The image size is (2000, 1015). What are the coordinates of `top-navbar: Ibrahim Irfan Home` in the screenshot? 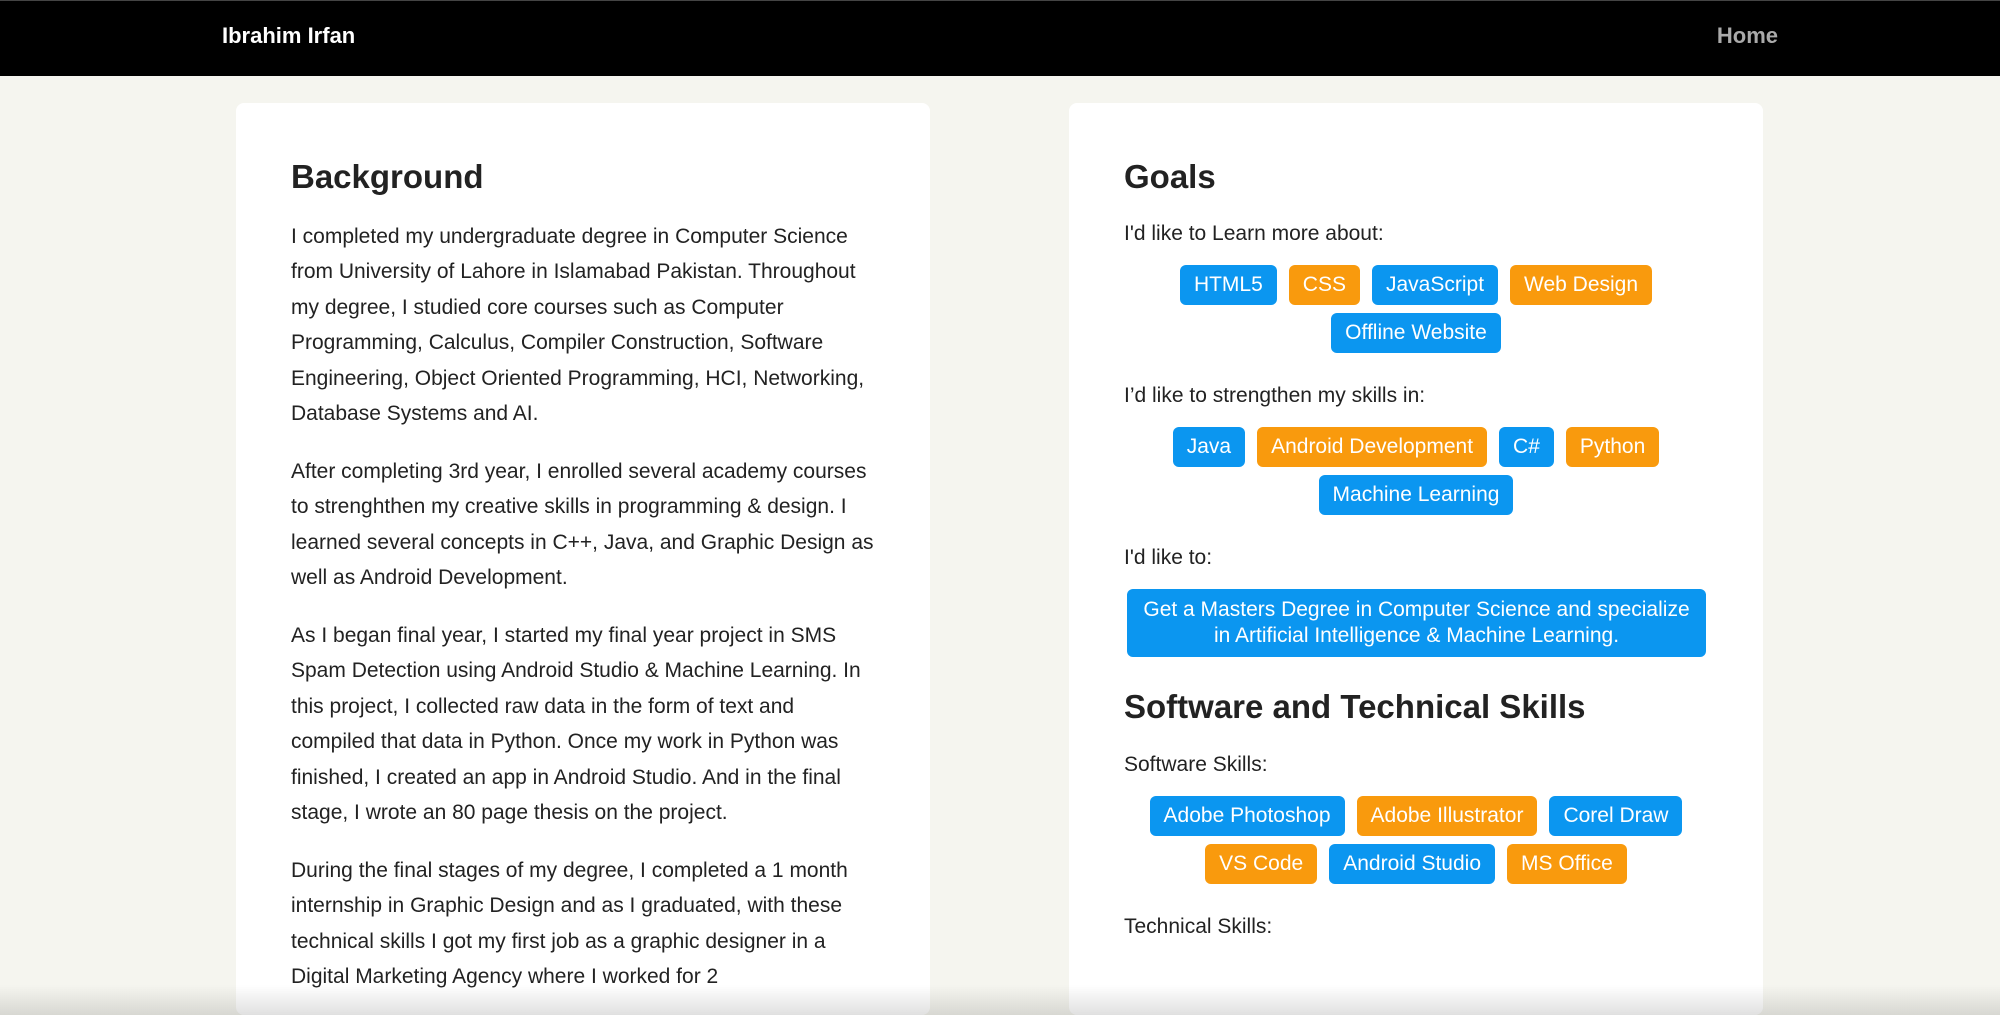 It's located at (1000, 38).